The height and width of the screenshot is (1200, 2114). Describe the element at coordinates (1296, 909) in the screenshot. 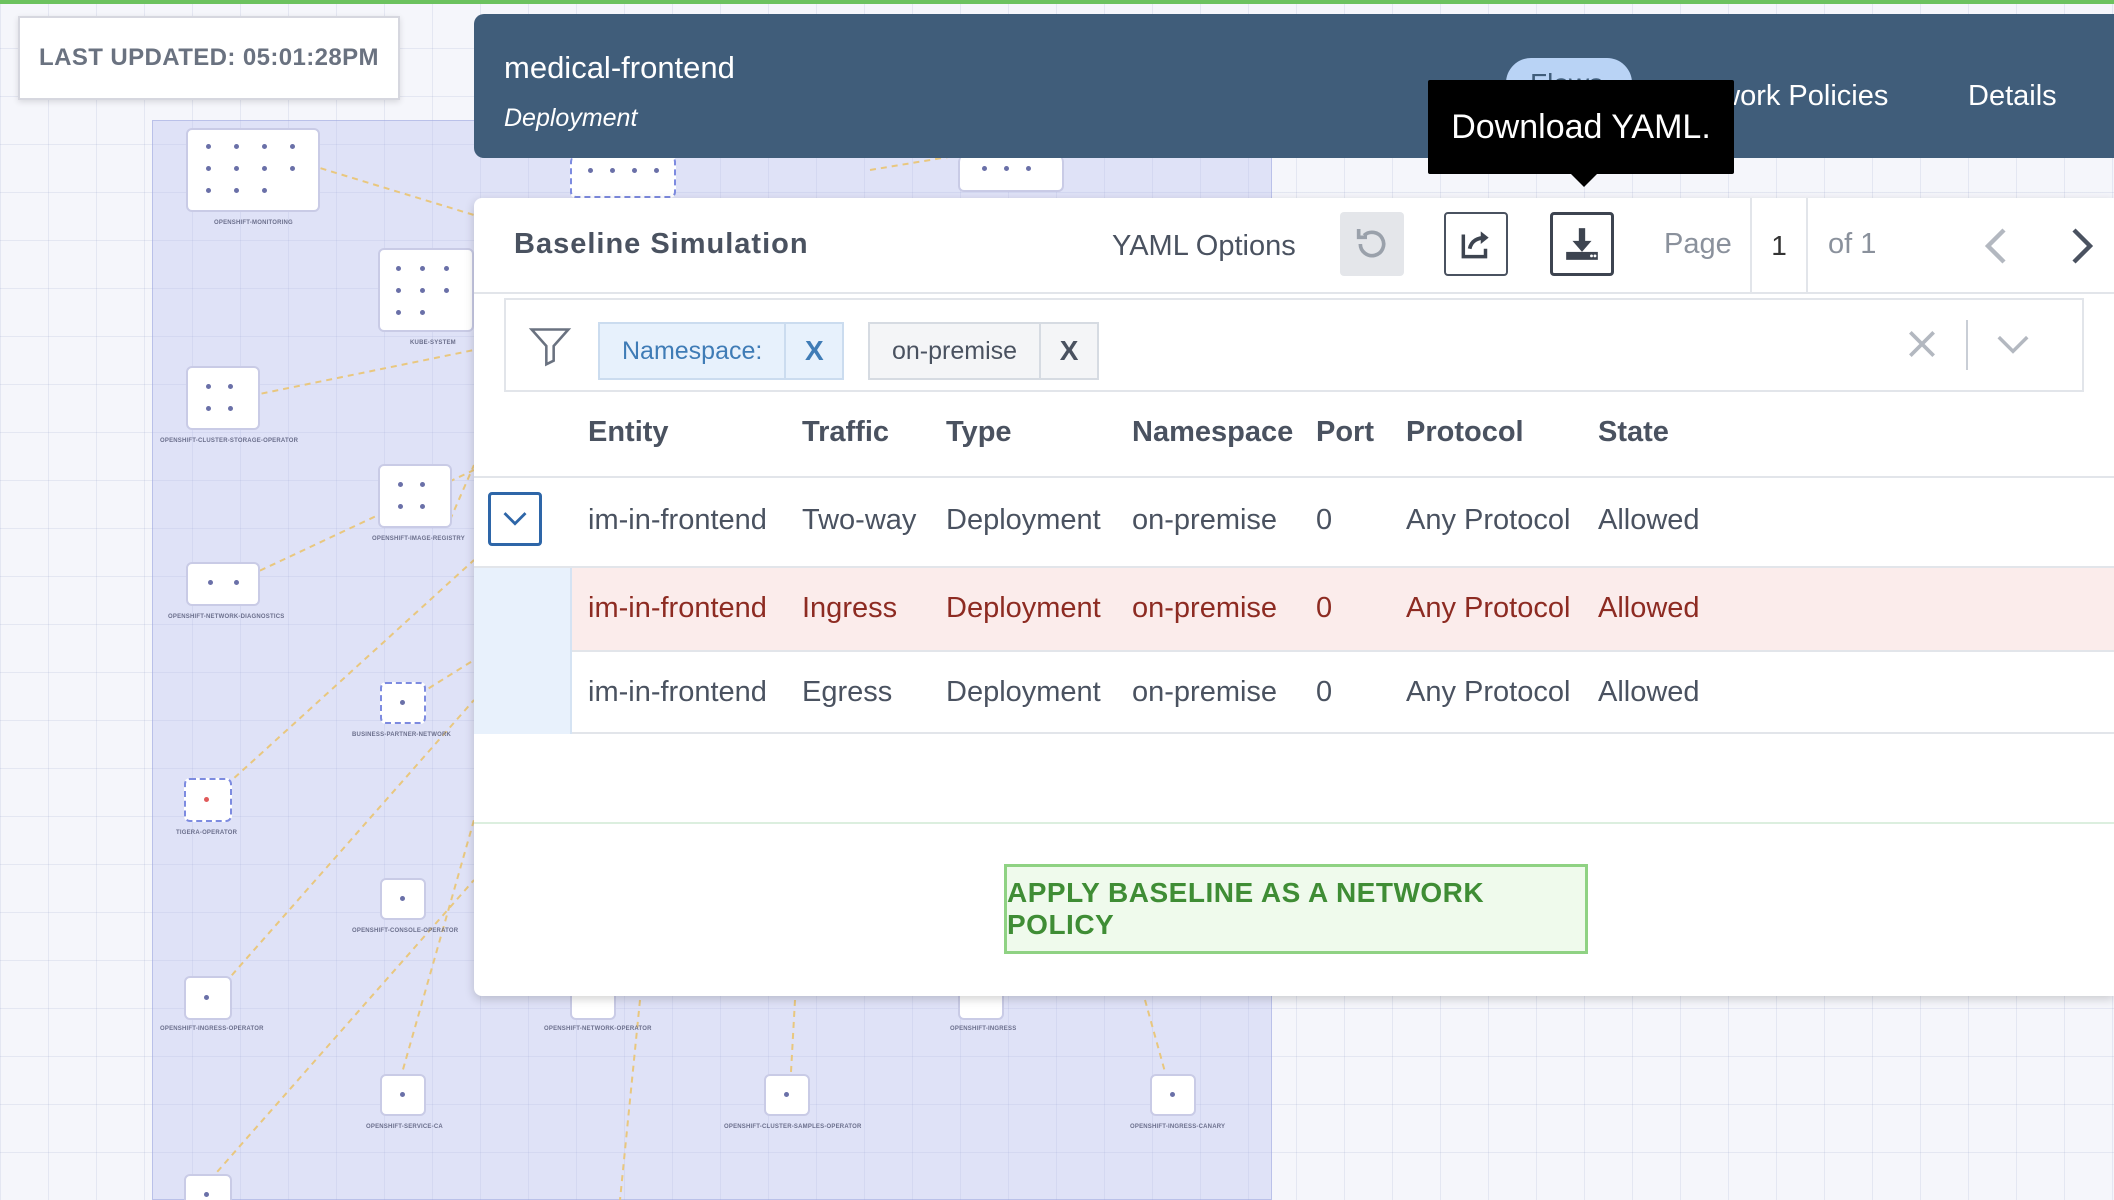

I see `apply-baseline-button: APPLY BASELINE AS A NETWORK POLICY` at that location.